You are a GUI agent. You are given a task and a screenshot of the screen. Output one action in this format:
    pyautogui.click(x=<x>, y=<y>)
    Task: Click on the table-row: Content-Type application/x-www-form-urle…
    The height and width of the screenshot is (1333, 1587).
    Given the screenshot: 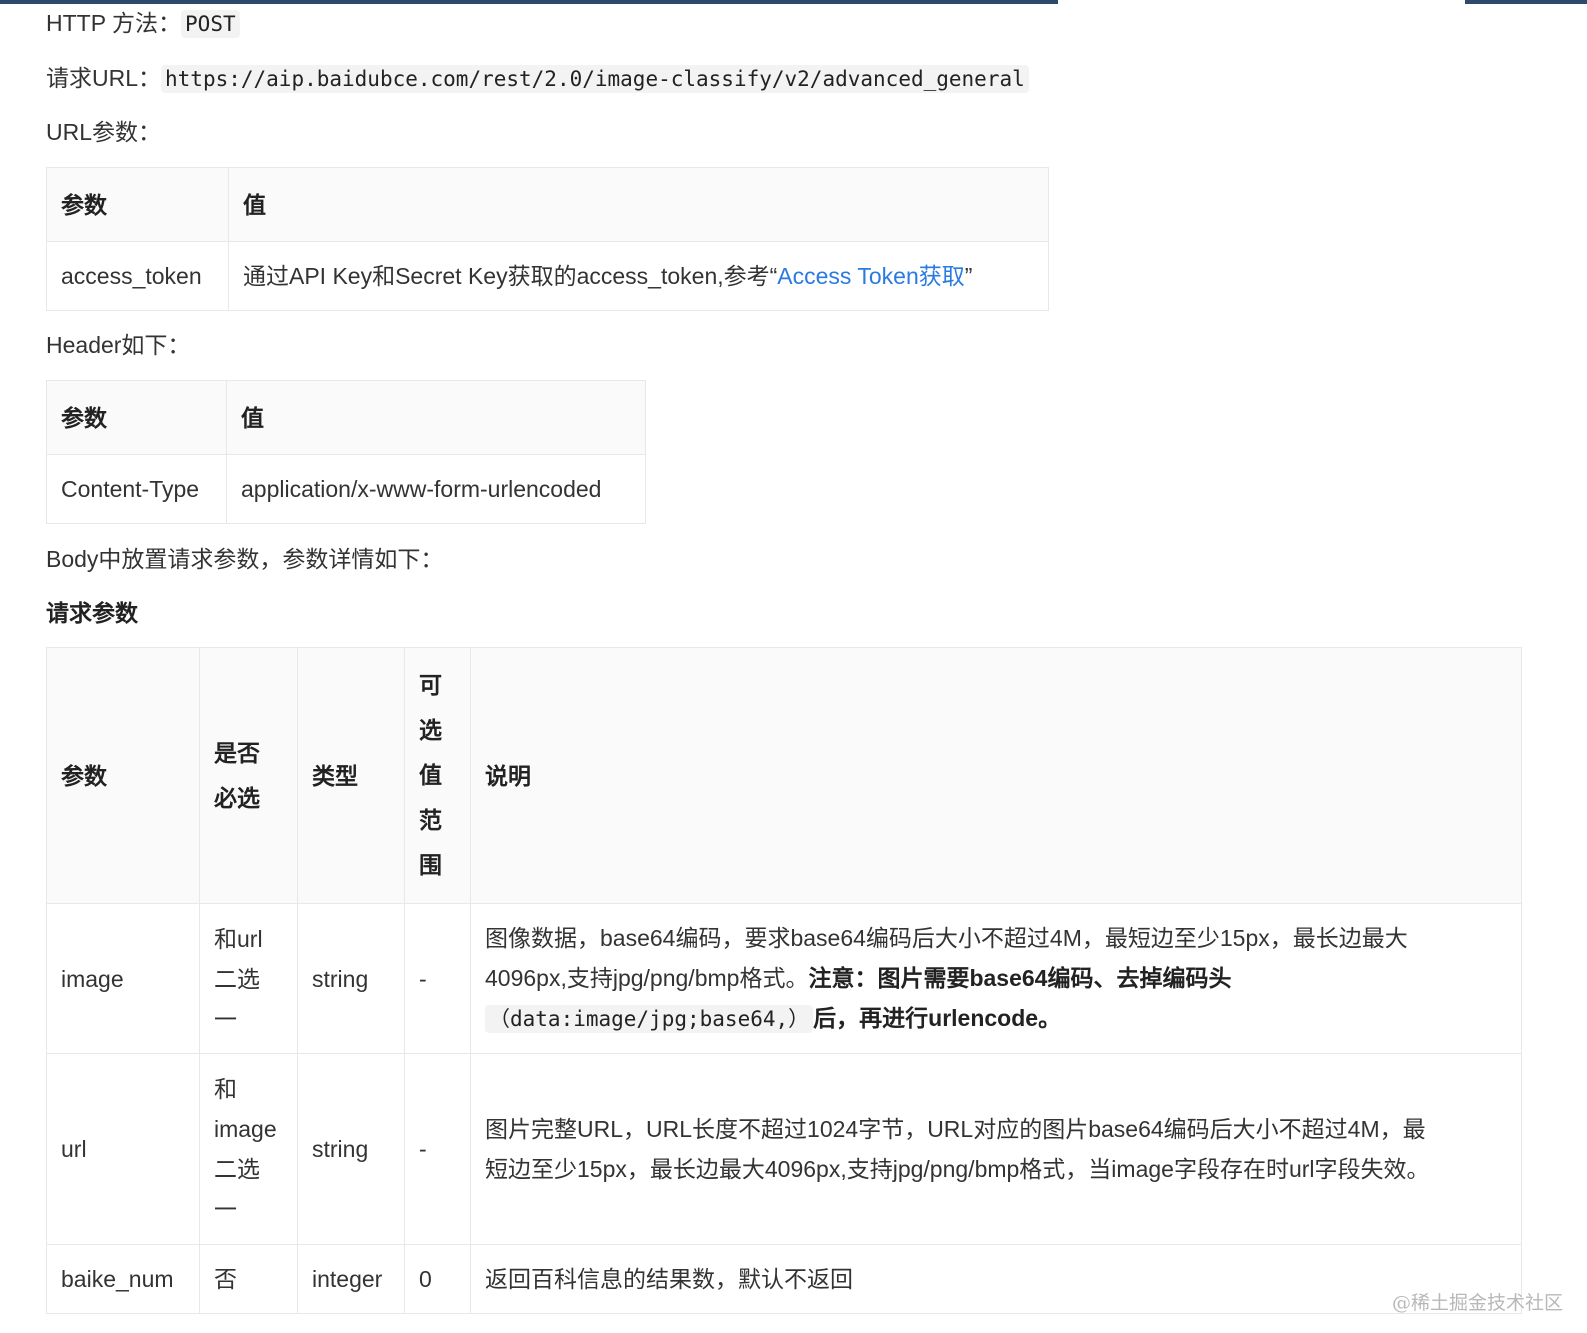 What is the action you would take?
    pyautogui.click(x=346, y=489)
    